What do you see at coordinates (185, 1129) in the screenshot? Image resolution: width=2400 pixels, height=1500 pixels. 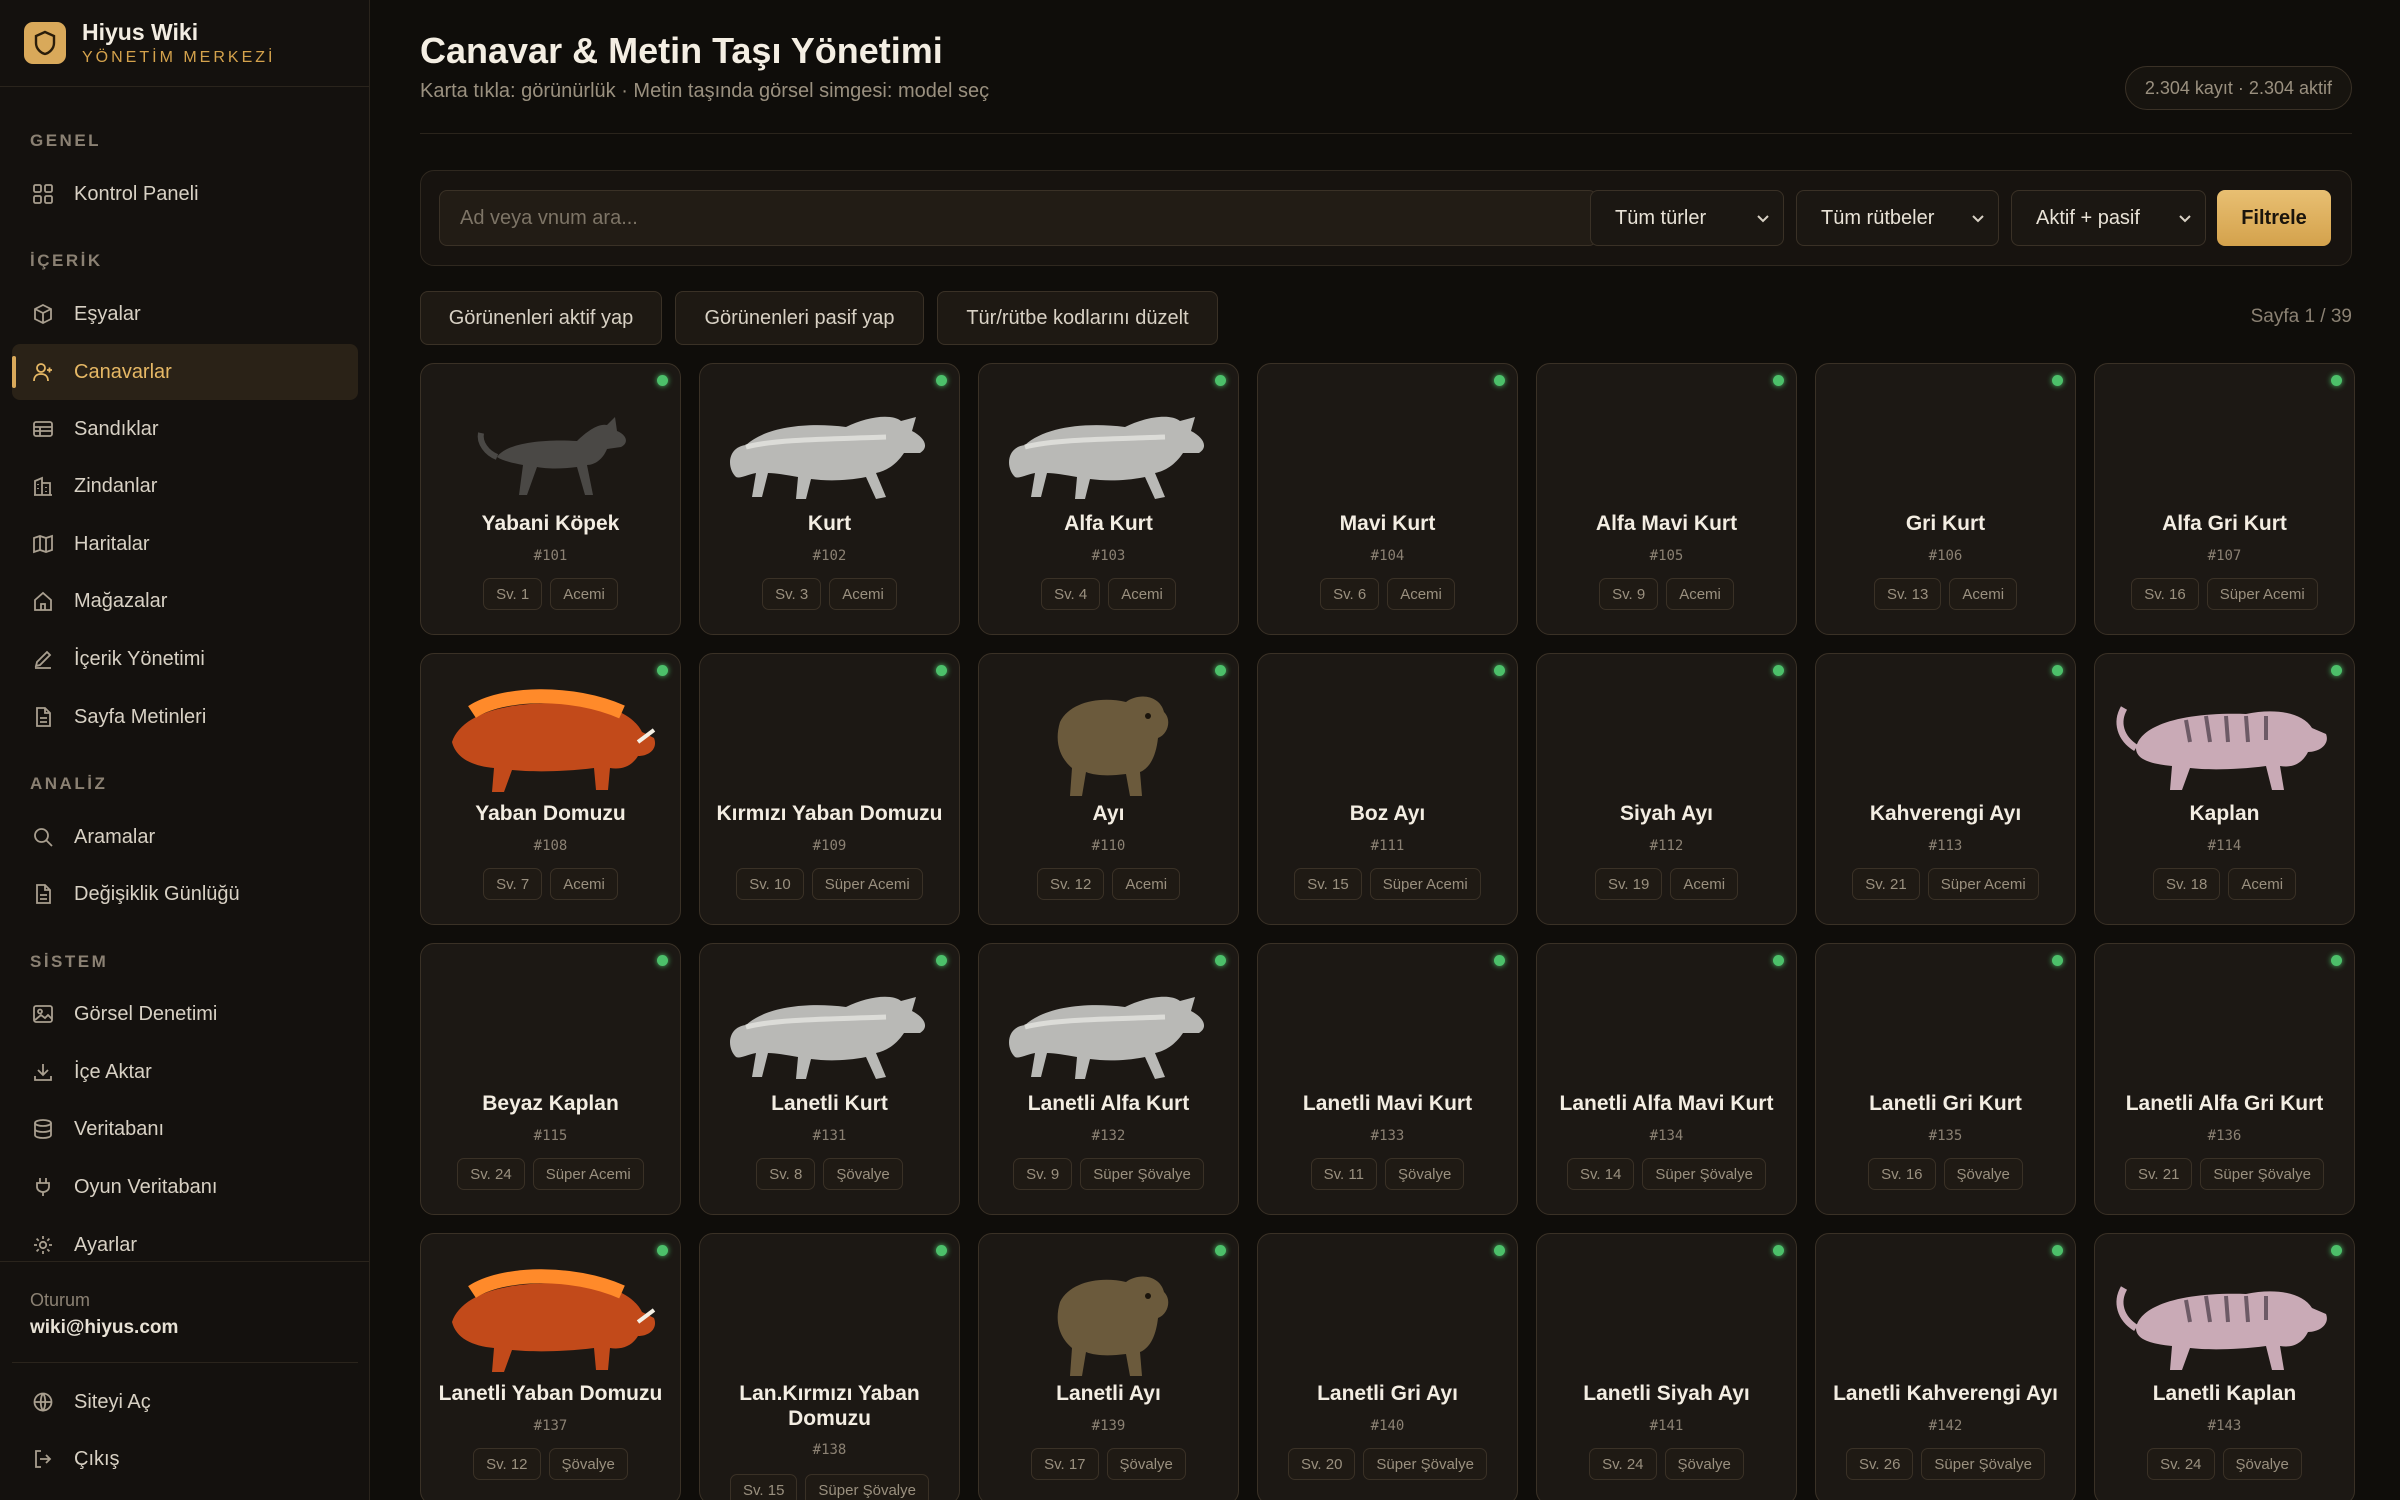 I see `sidebar-item-database: Veritabanı` at bounding box center [185, 1129].